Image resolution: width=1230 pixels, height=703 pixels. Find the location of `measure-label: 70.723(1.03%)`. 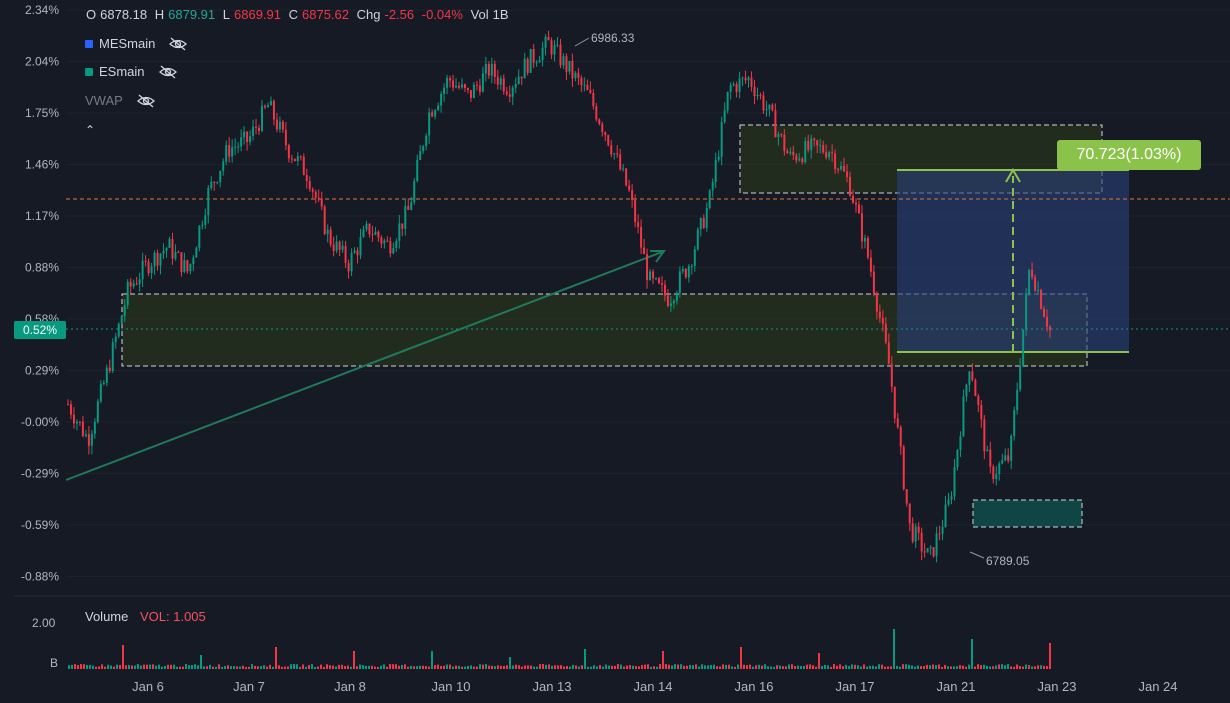

measure-label: 70.723(1.03%) is located at coordinates (1129, 155).